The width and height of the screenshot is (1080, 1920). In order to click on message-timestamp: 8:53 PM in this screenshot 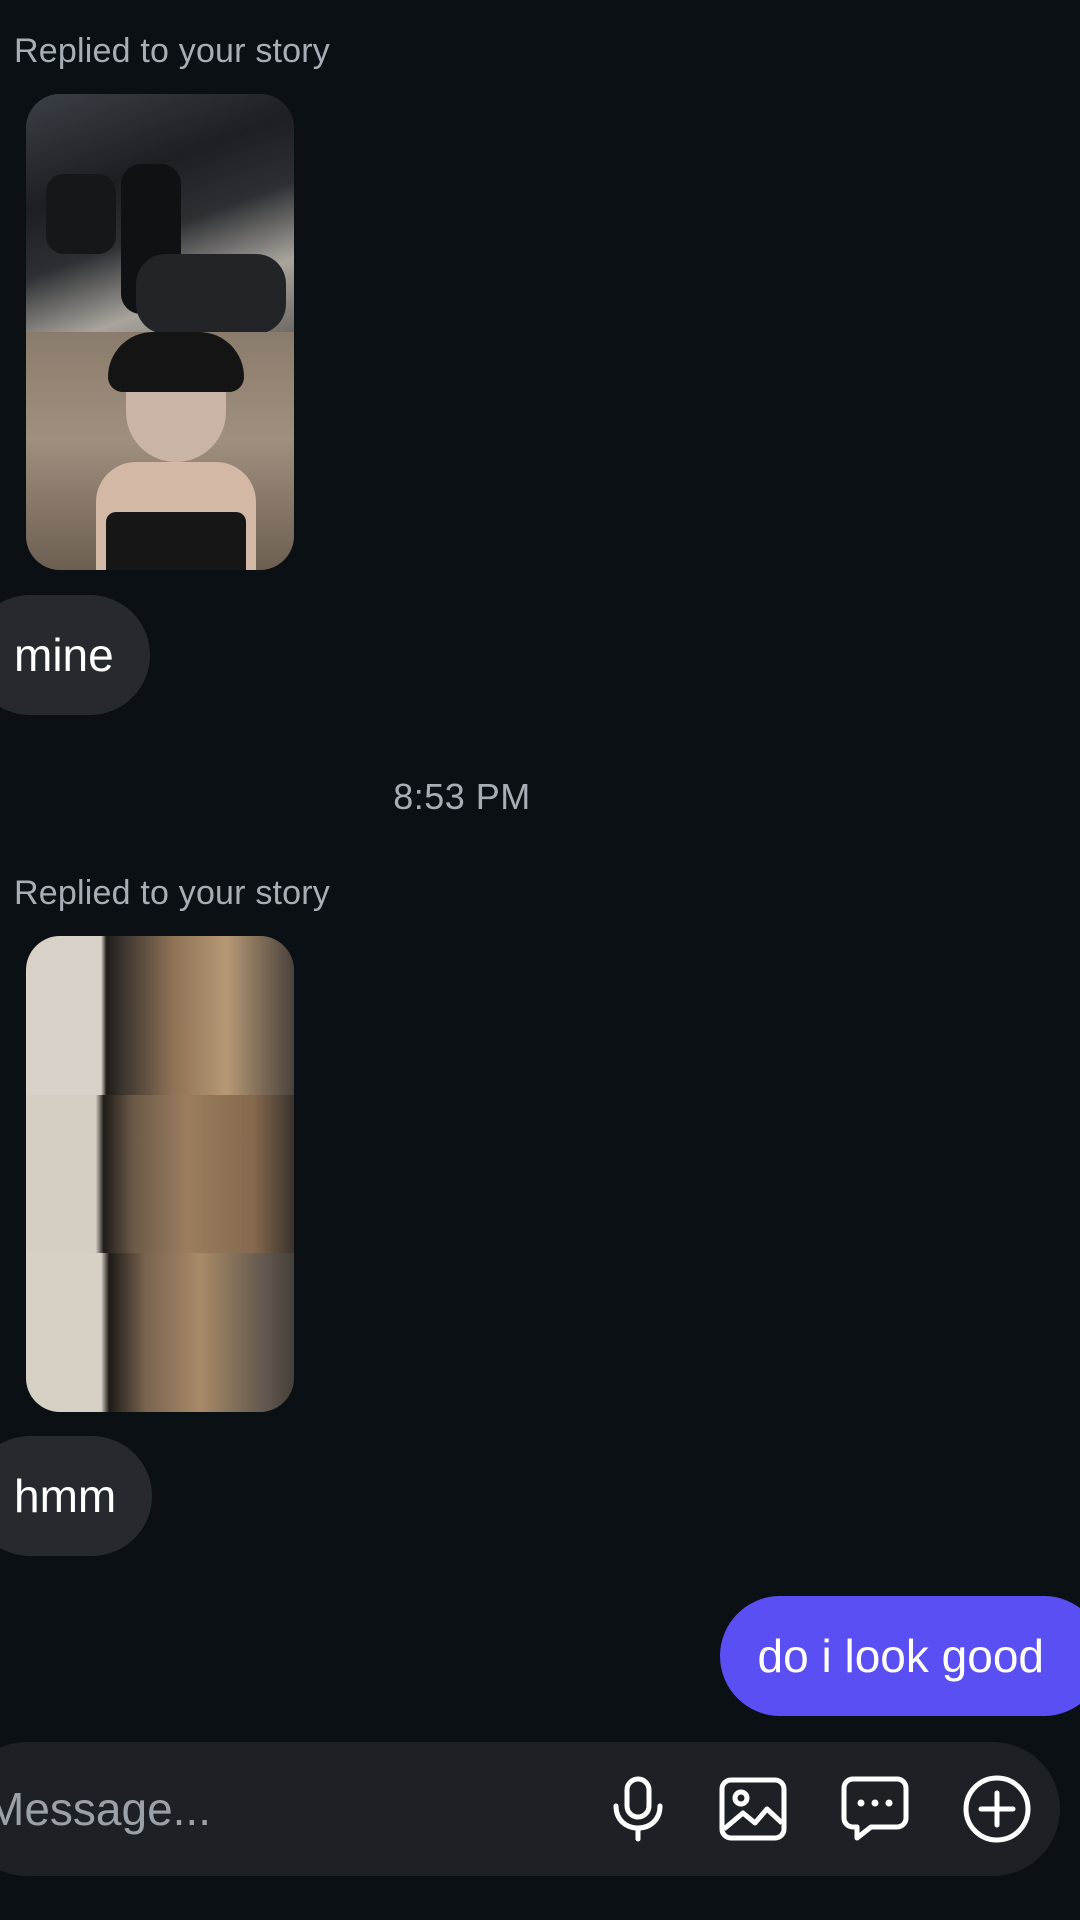, I will do `click(462, 796)`.